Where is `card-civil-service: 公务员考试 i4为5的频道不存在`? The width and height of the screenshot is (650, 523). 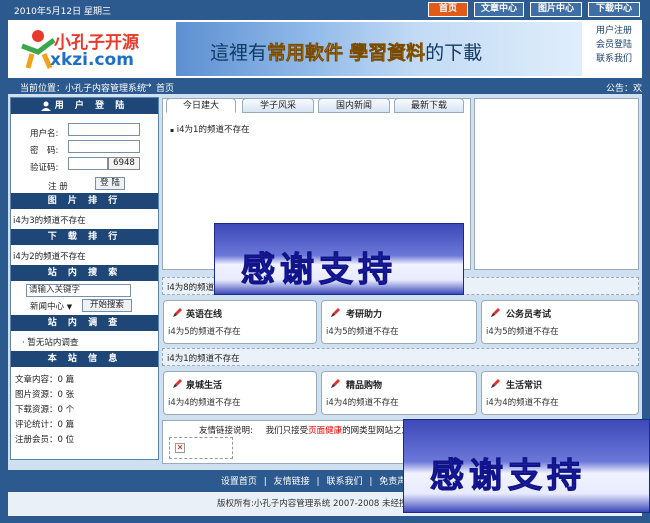 card-civil-service: 公务员考试 i4为5的频道不存在 is located at coordinates (560, 322).